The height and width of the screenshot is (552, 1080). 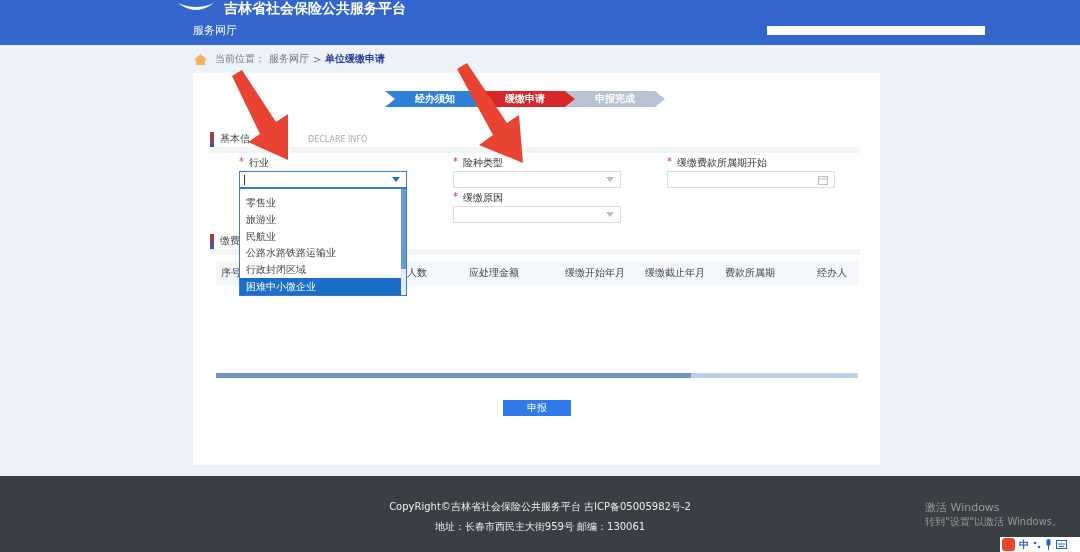 What do you see at coordinates (1037, 544) in the screenshot?
I see `punctuation-icon` at bounding box center [1037, 544].